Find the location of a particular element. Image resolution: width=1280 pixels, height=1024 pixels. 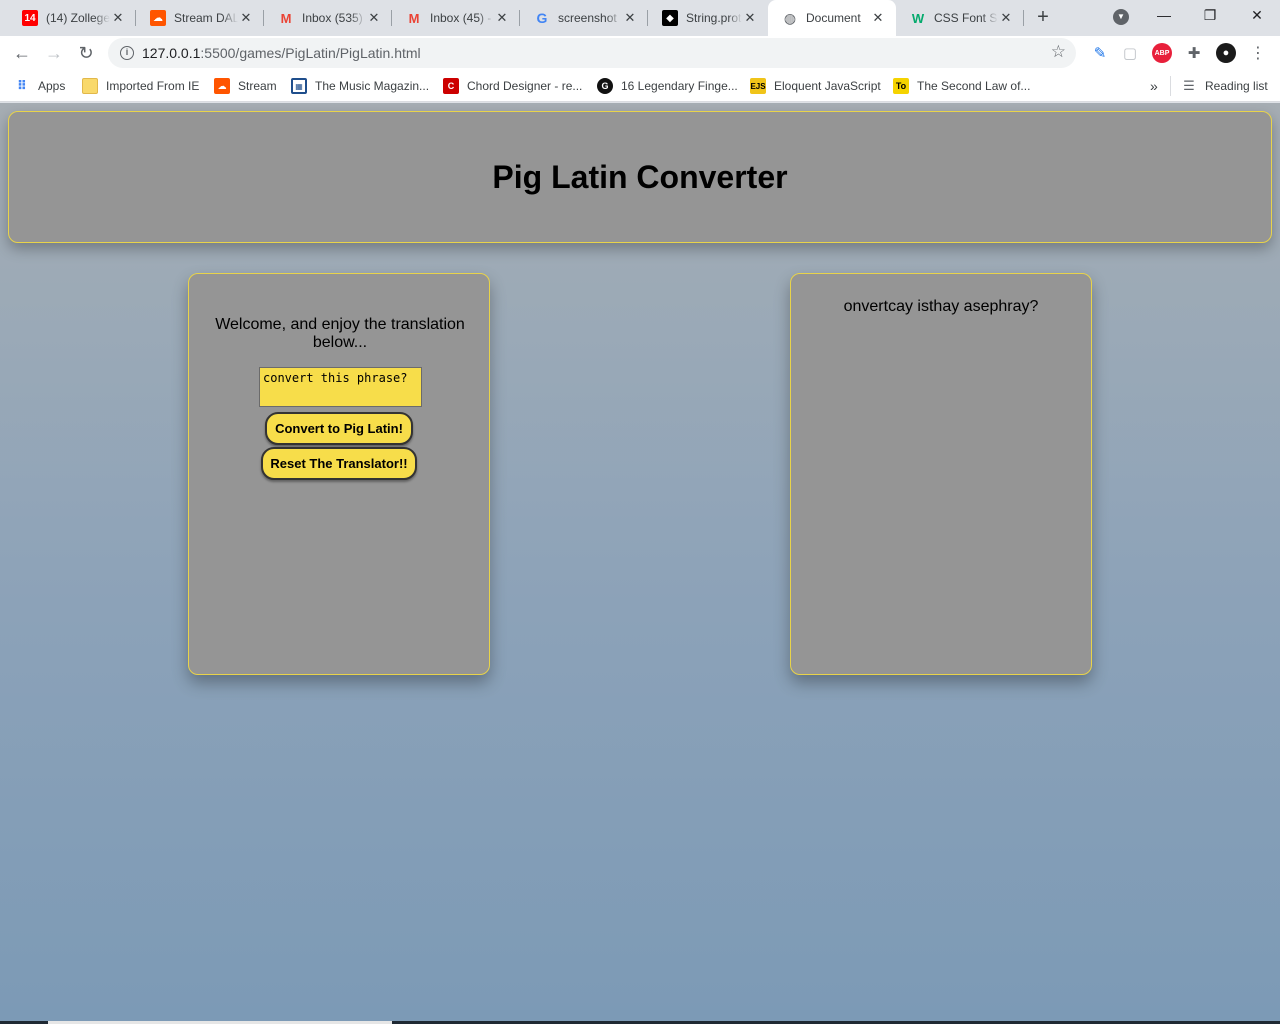

tab-title: (14) Zollege is located at coordinates (78, 18).